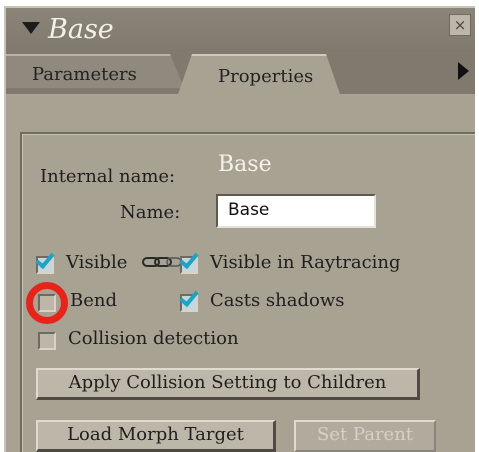 Image resolution: width=479 pixels, height=452 pixels. What do you see at coordinates (228, 384) in the screenshot?
I see `apply-collision-button: Apply Collision Setting to Children` at bounding box center [228, 384].